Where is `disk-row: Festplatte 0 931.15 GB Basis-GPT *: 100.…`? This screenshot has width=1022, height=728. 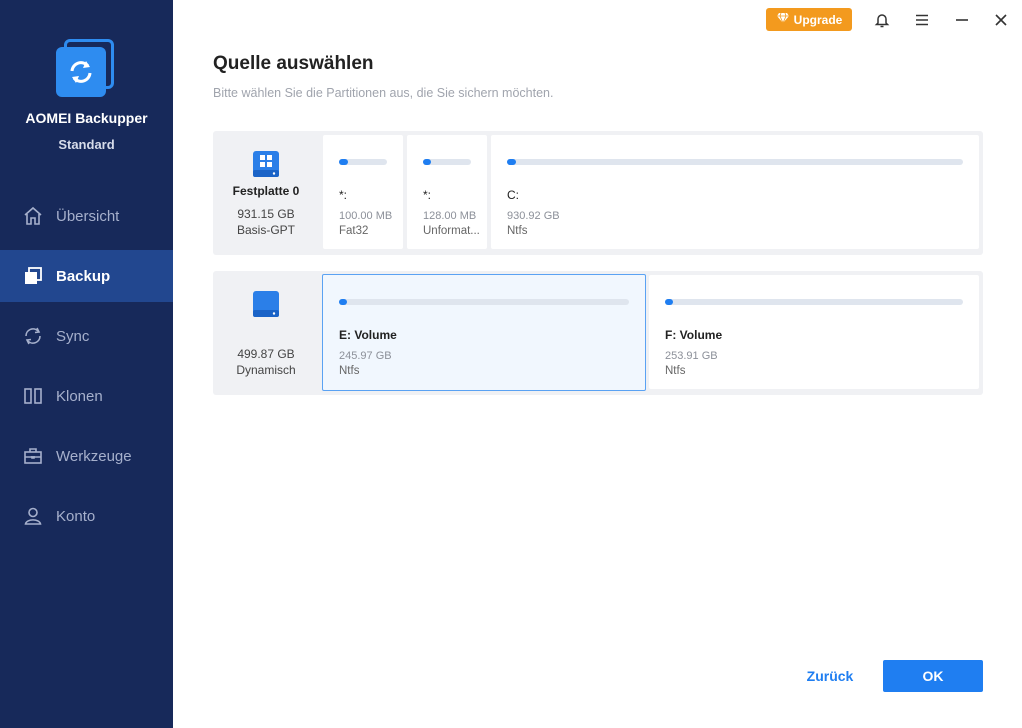 disk-row: Festplatte 0 931.15 GB Basis-GPT *: 100.… is located at coordinates (598, 193).